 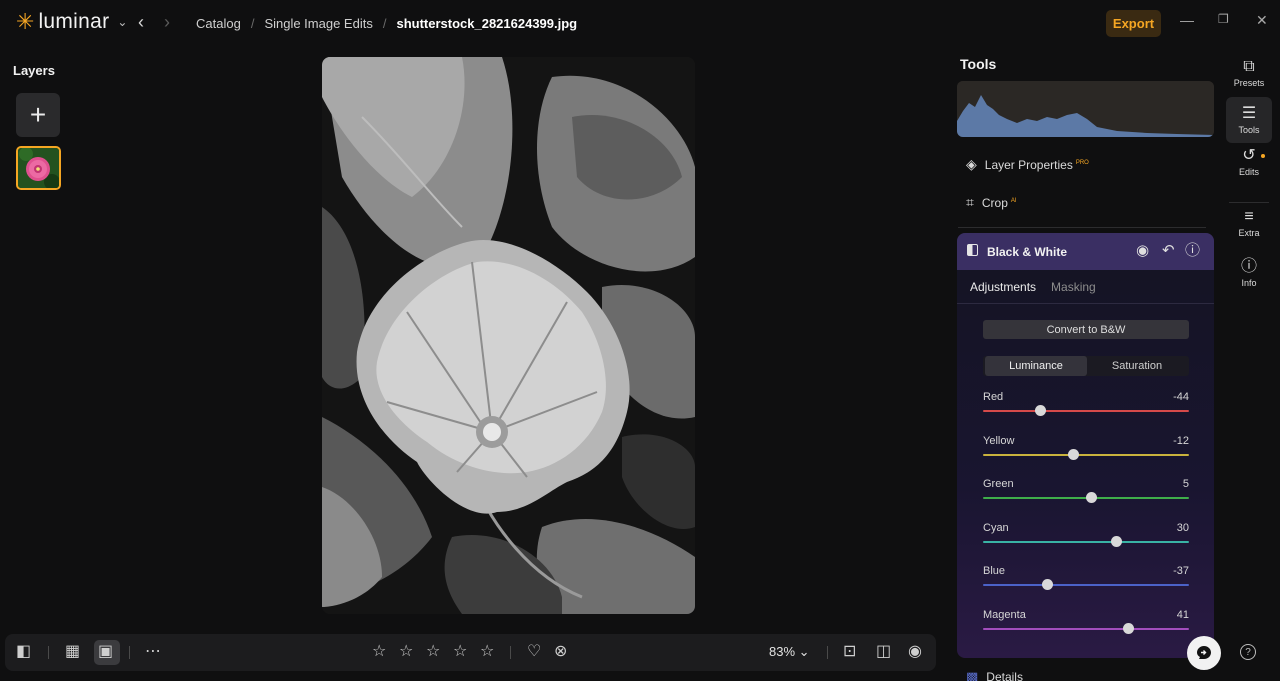 I want to click on flower-thumbnail-image, so click(x=38, y=168).